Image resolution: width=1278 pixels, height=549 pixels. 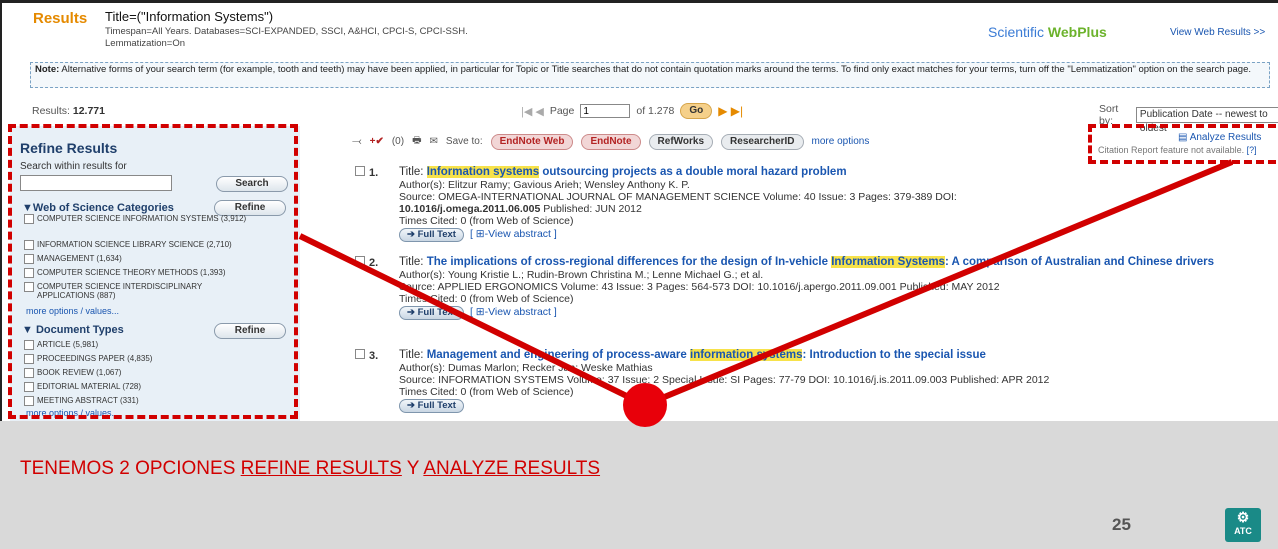 I want to click on next-page-icon: ▶ ▶|, so click(x=730, y=111).